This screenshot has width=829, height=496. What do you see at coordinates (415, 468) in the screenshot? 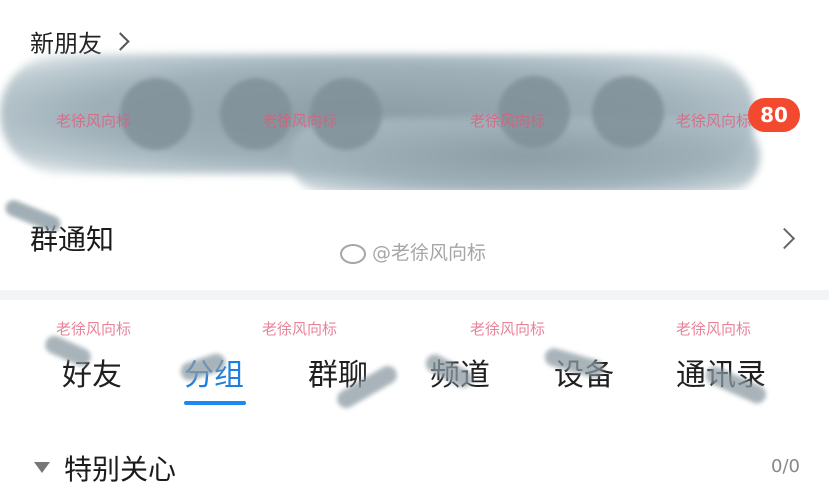
I see `special-care-group: 特别关心 0/0` at bounding box center [415, 468].